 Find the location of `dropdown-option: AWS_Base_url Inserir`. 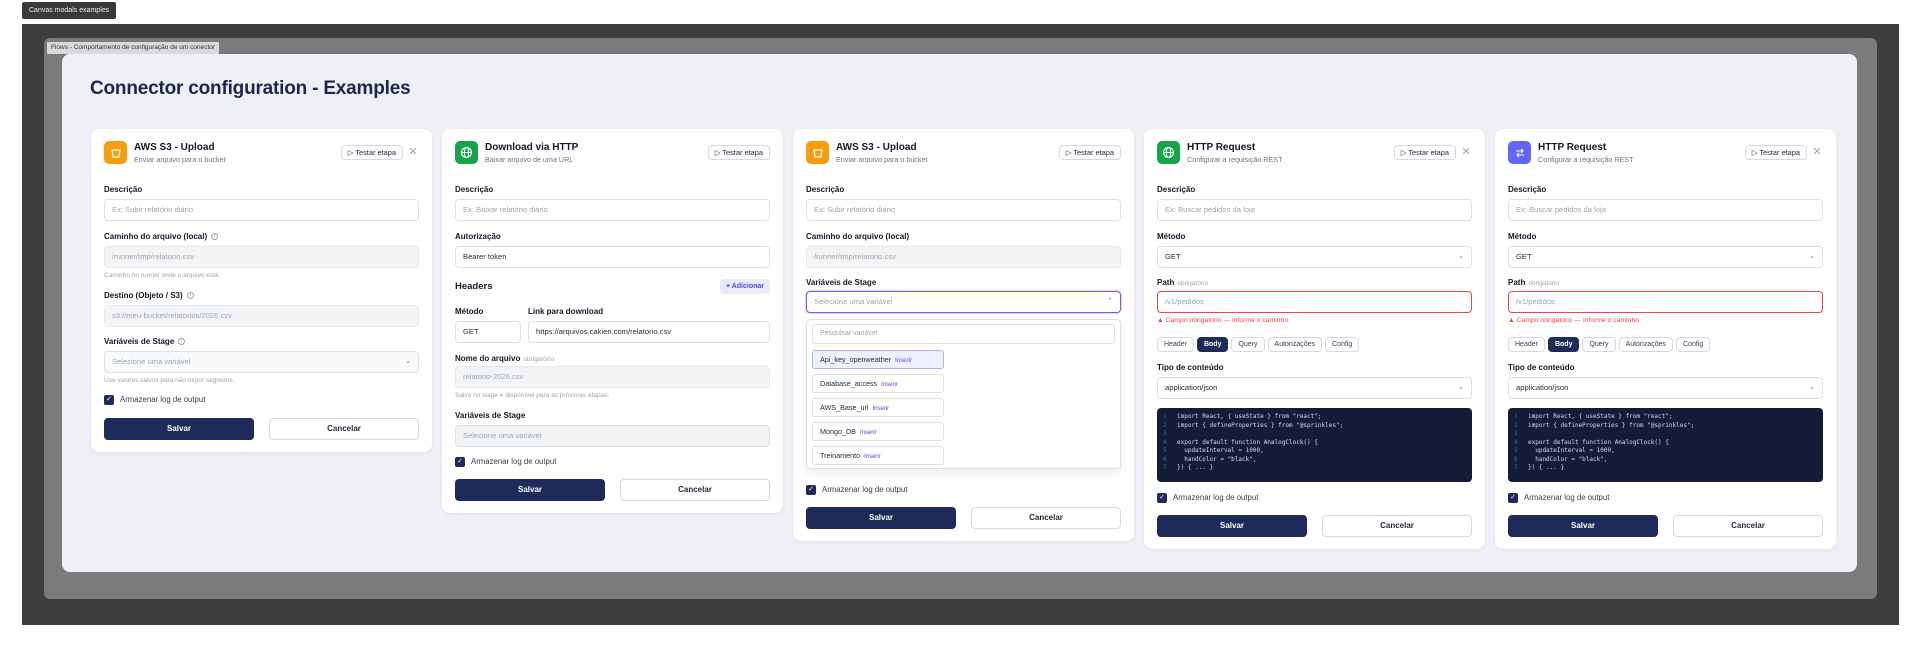

dropdown-option: AWS_Base_url Inserir is located at coordinates (878, 407).